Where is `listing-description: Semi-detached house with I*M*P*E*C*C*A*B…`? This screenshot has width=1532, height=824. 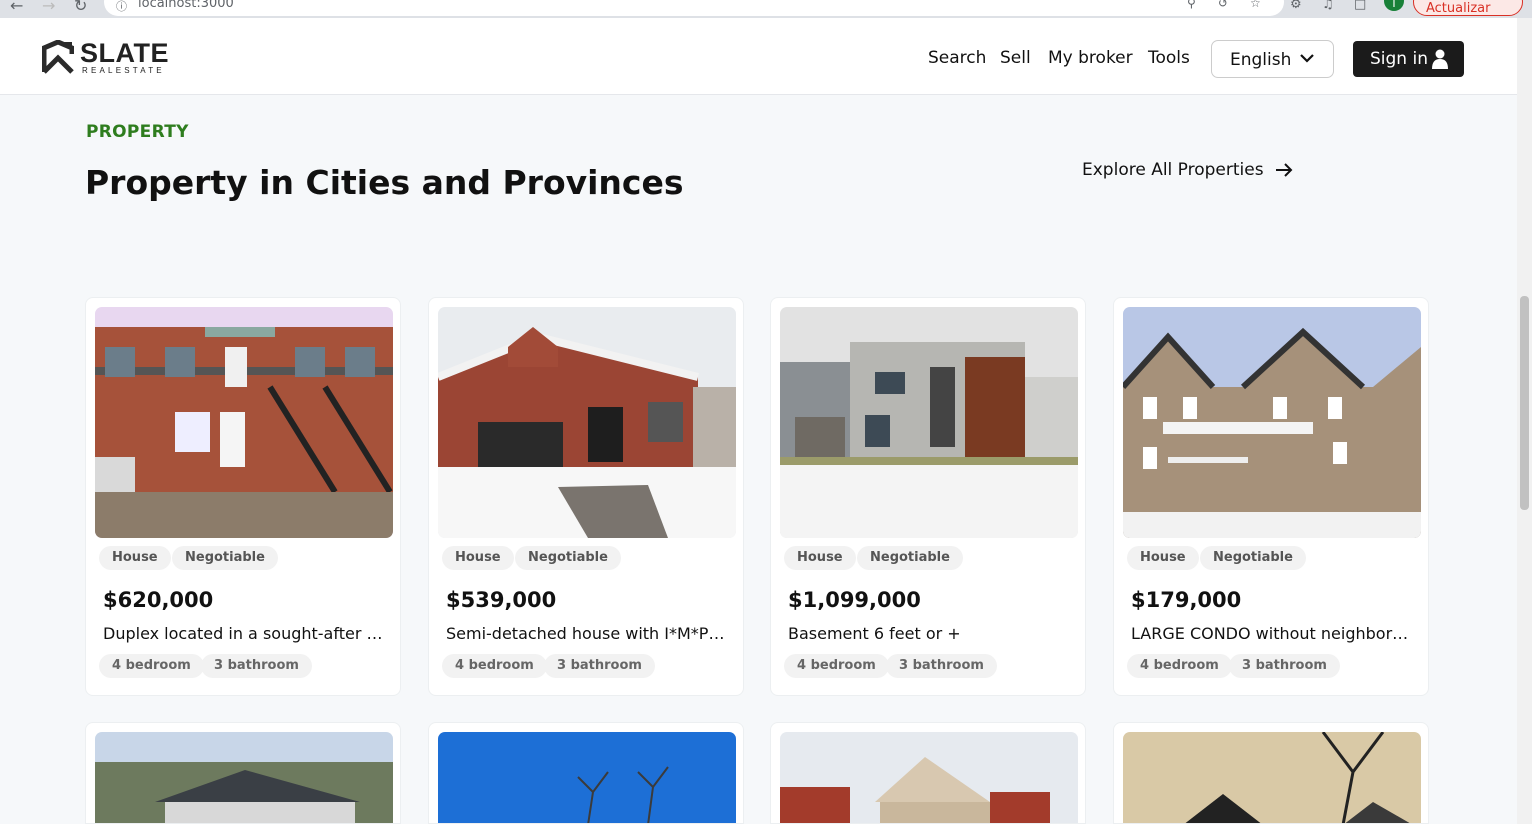
listing-description: Semi-detached house with I*M*P*E*C*C*A*B… is located at coordinates (588, 633).